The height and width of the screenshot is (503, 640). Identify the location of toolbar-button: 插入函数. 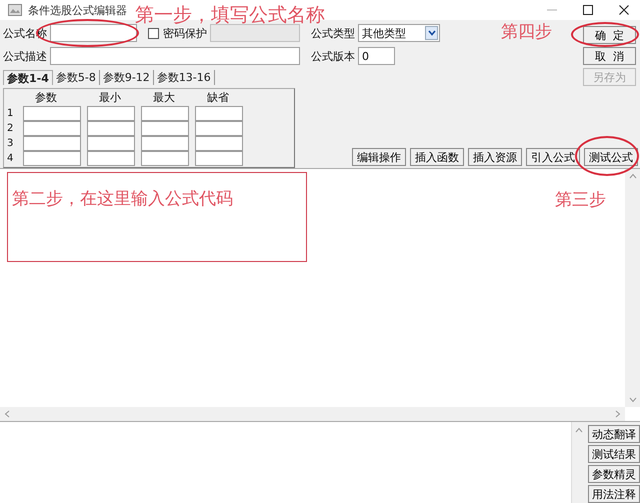
(437, 157).